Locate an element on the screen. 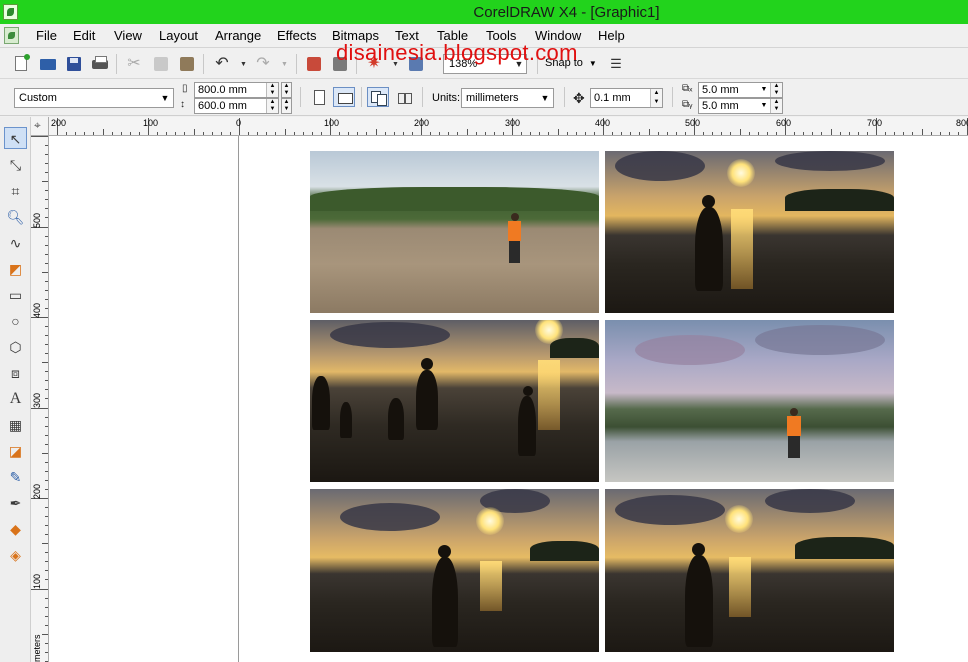  outline-tool-button: ✒ is located at coordinates (15, 503).